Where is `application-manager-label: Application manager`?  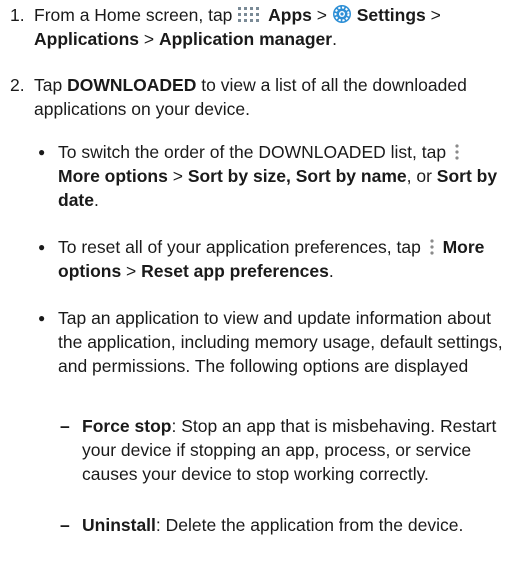 application-manager-label: Application manager is located at coordinates (245, 39).